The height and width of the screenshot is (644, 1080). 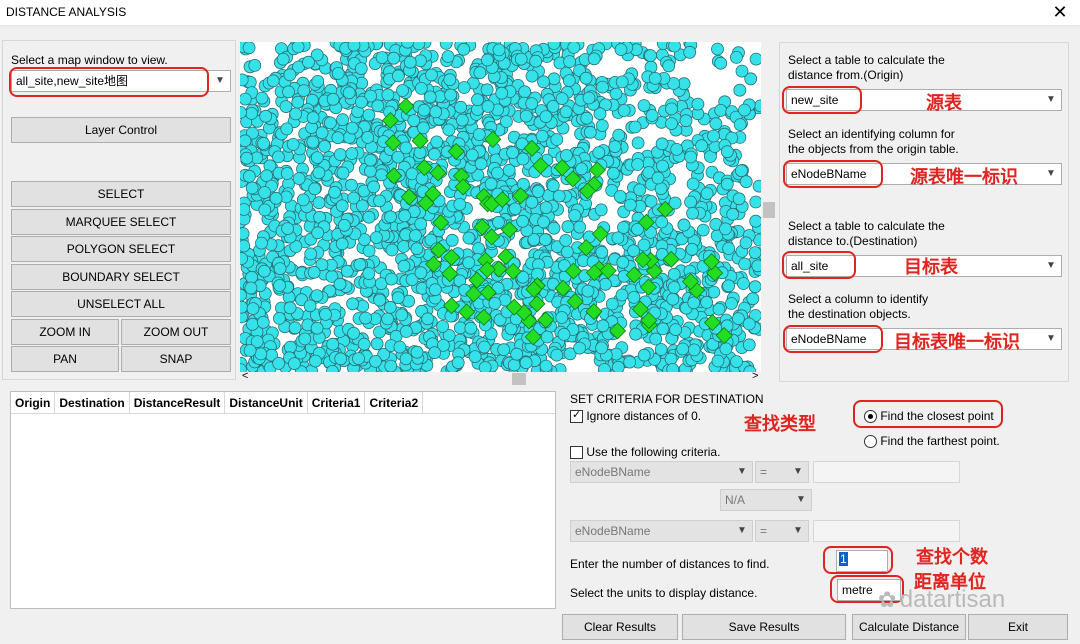 What do you see at coordinates (620, 627) in the screenshot?
I see `clear-results-button: Clear Results` at bounding box center [620, 627].